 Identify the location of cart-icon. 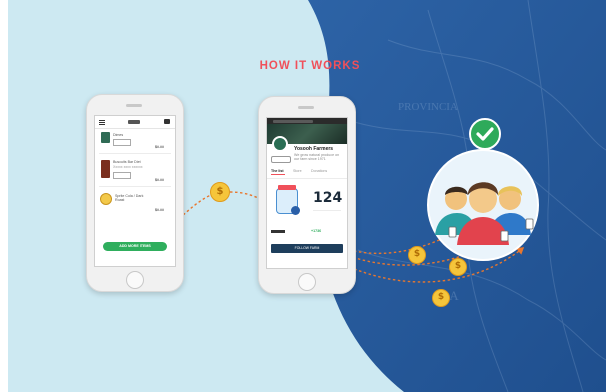
(167, 121).